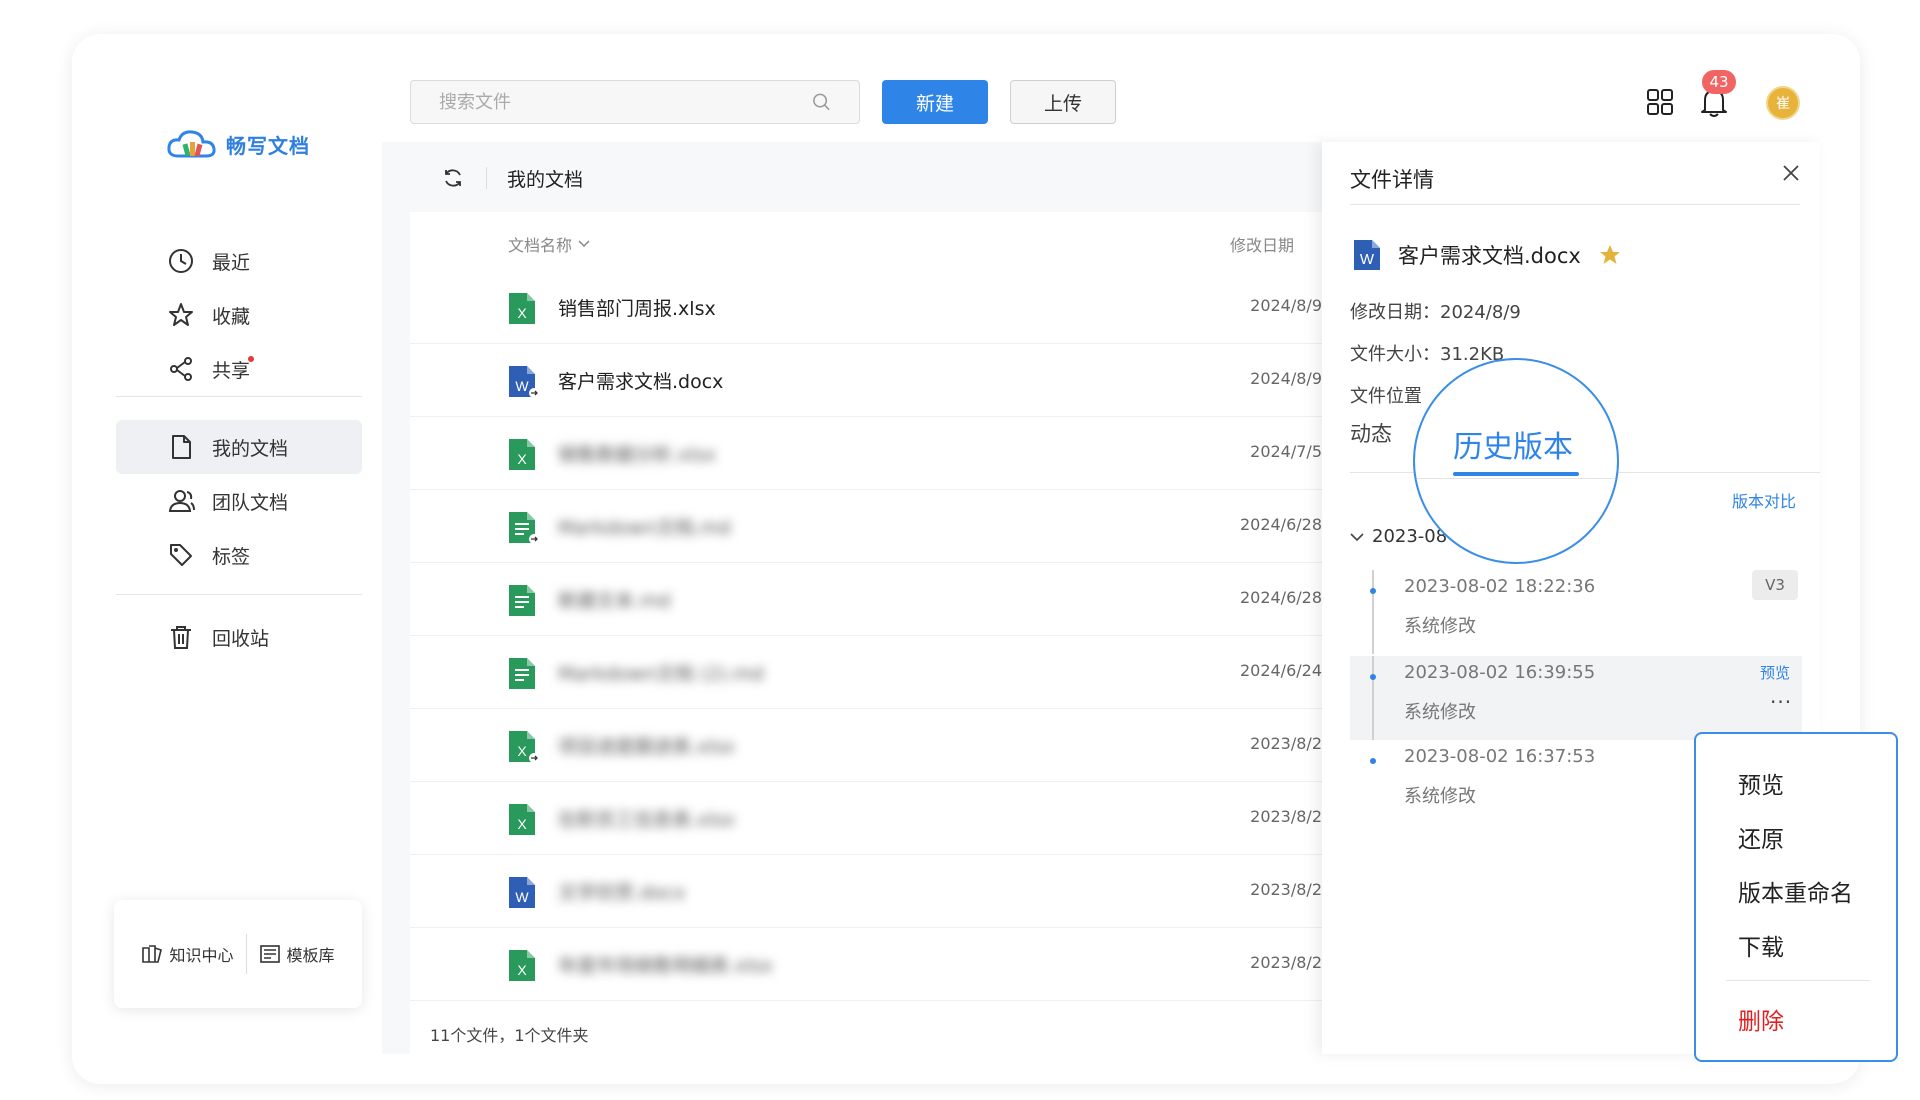  I want to click on table-row: W 文学欣赏.docx 2023/8/2, so click(866, 892).